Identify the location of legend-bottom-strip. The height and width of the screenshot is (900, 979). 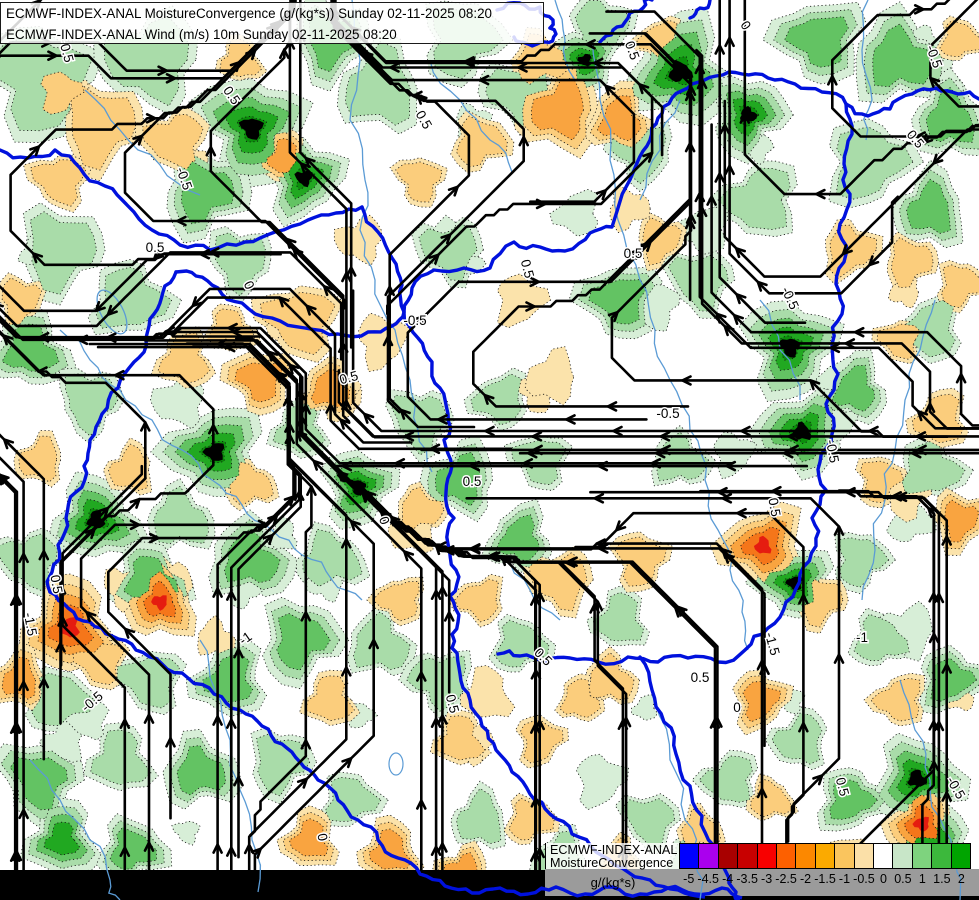
(762, 898).